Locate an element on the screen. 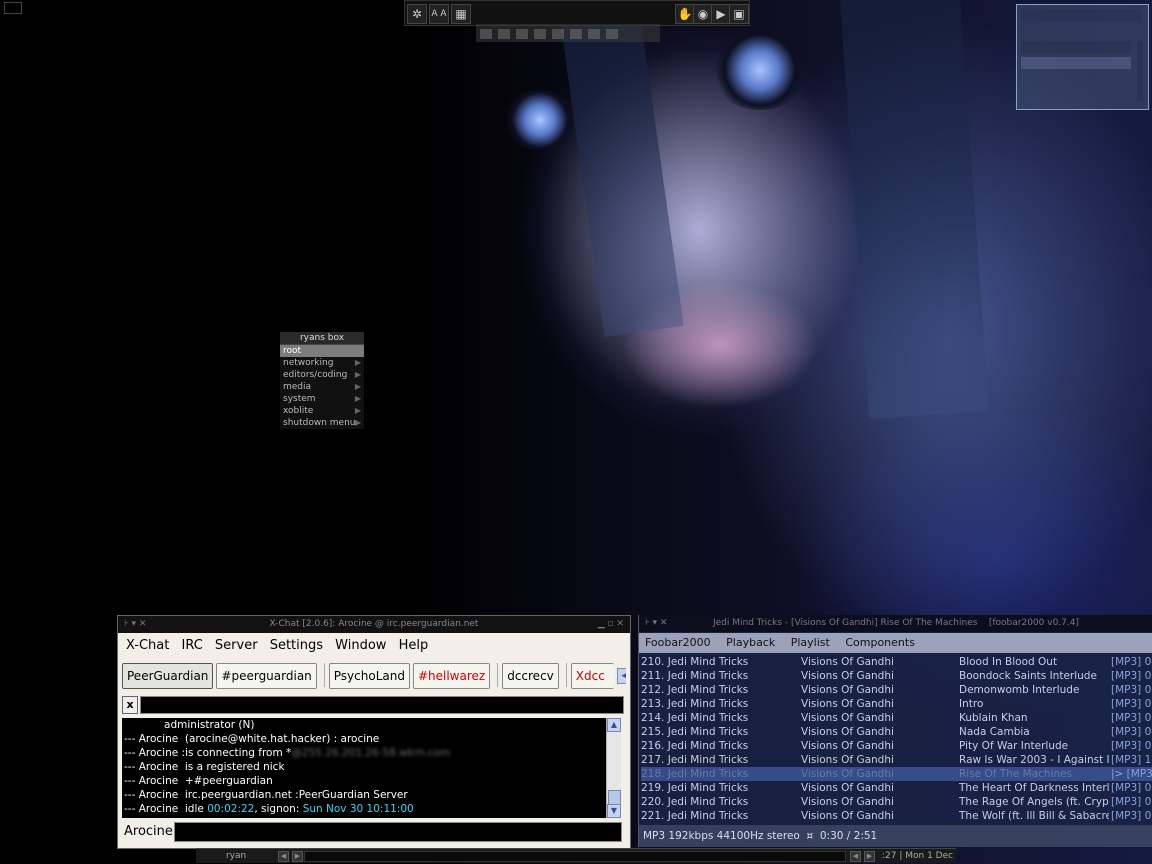 This screenshot has width=1152, height=864. track-number: 219. is located at coordinates (653, 788).